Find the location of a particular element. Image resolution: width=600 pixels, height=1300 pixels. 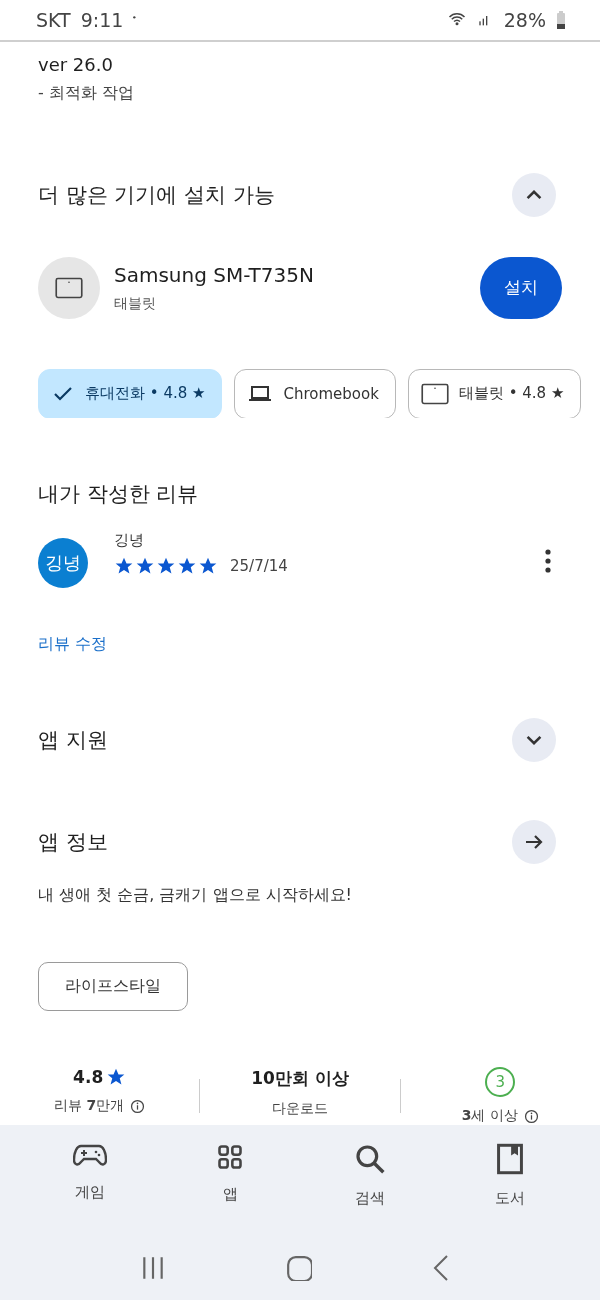

search-icon is located at coordinates (370, 1159).